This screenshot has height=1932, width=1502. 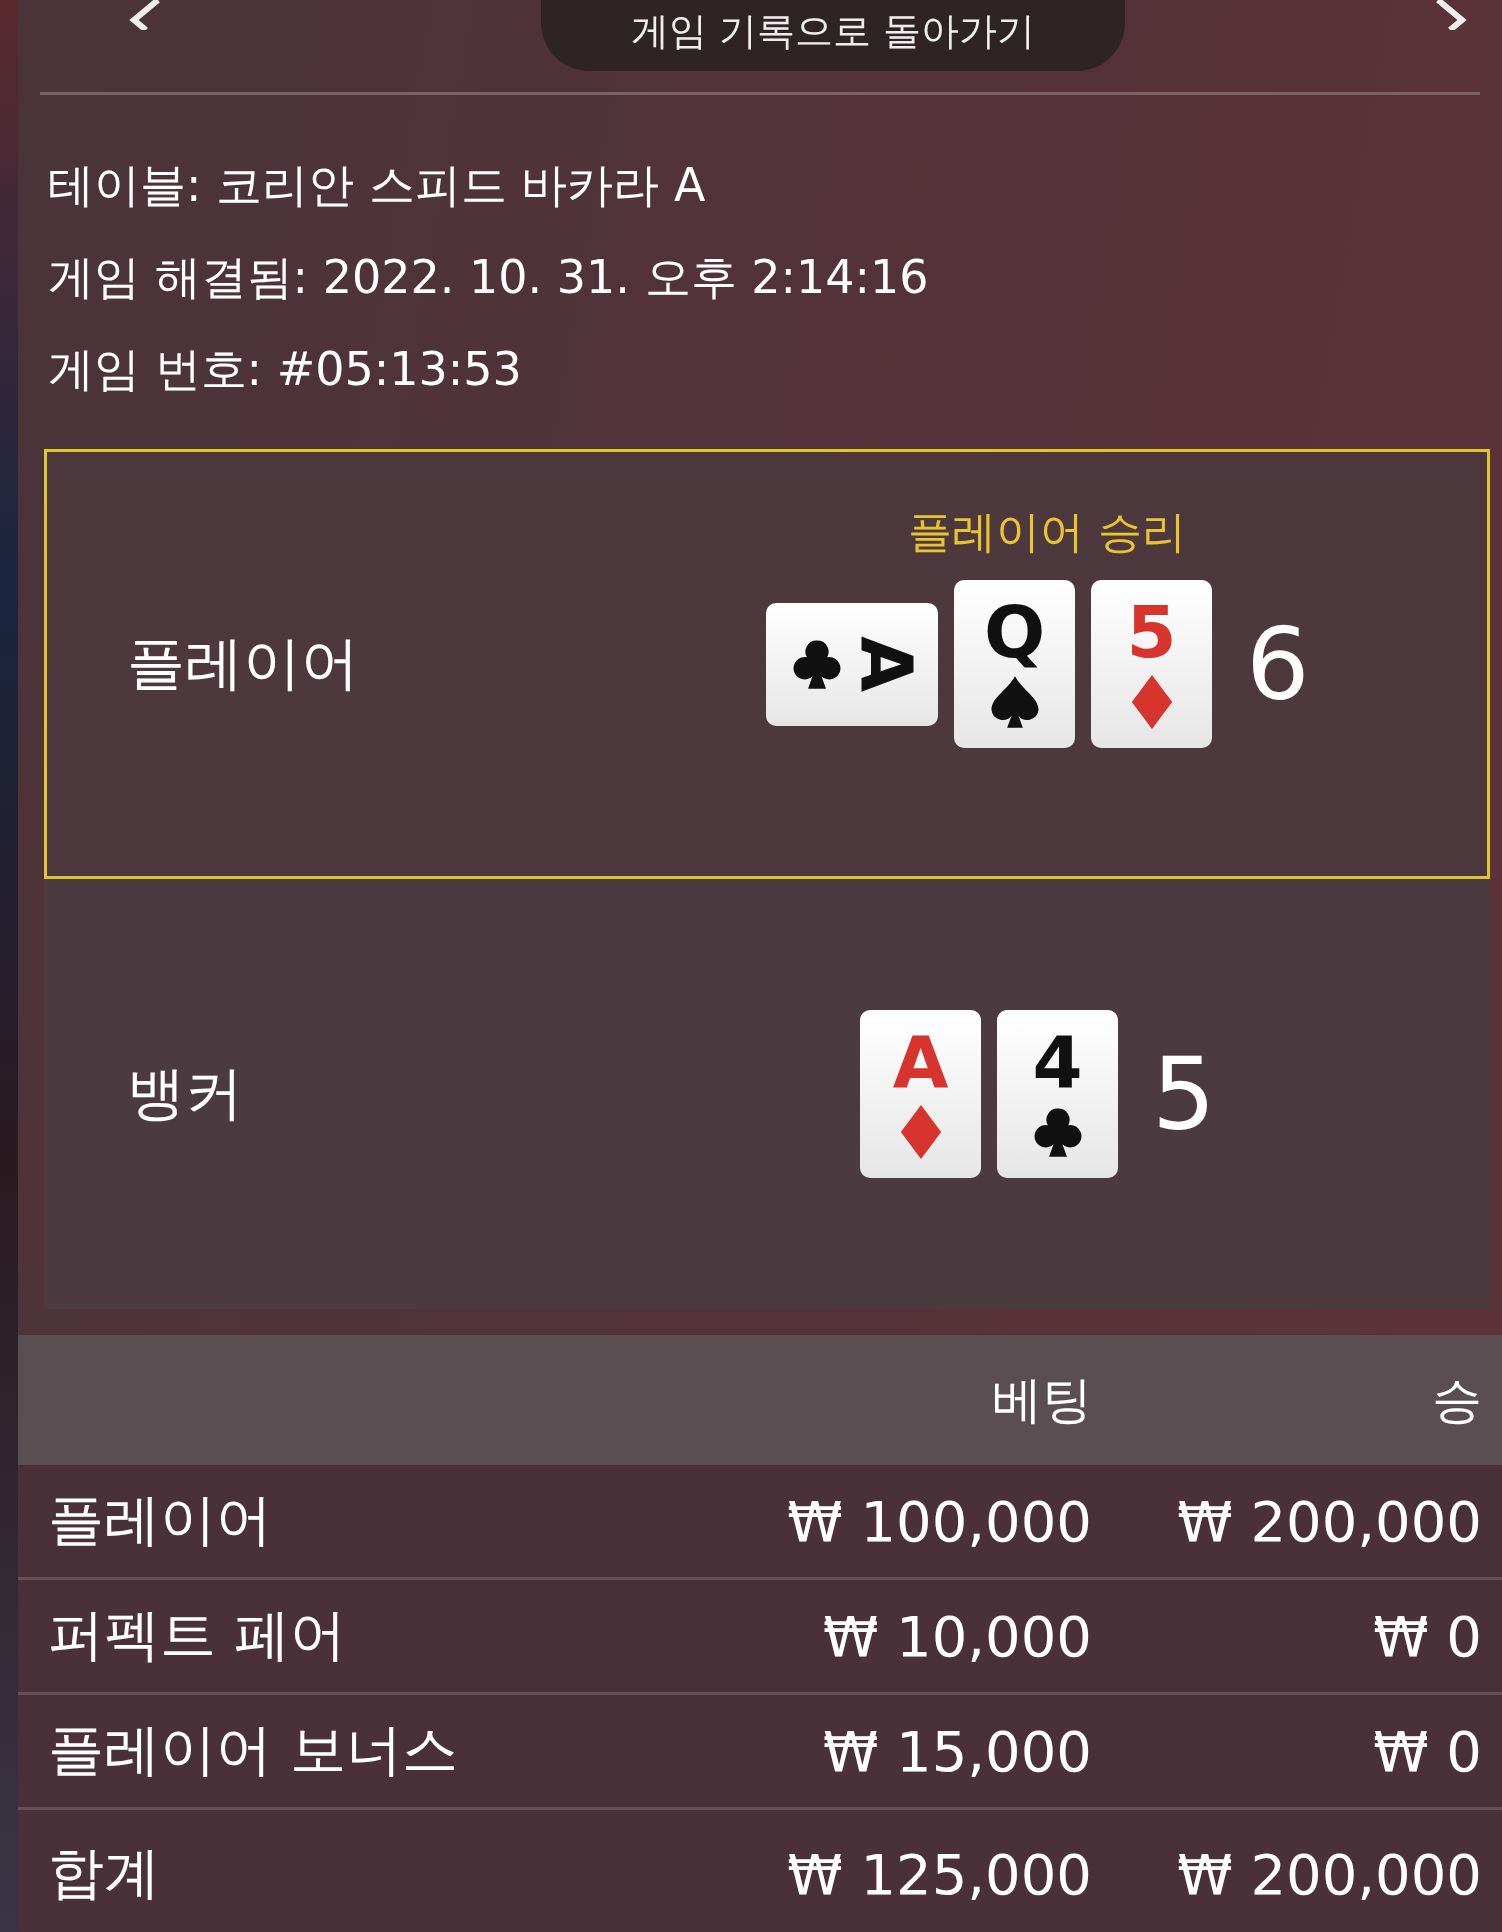 What do you see at coordinates (185, 1093) in the screenshot?
I see `hand-name: 뱅커` at bounding box center [185, 1093].